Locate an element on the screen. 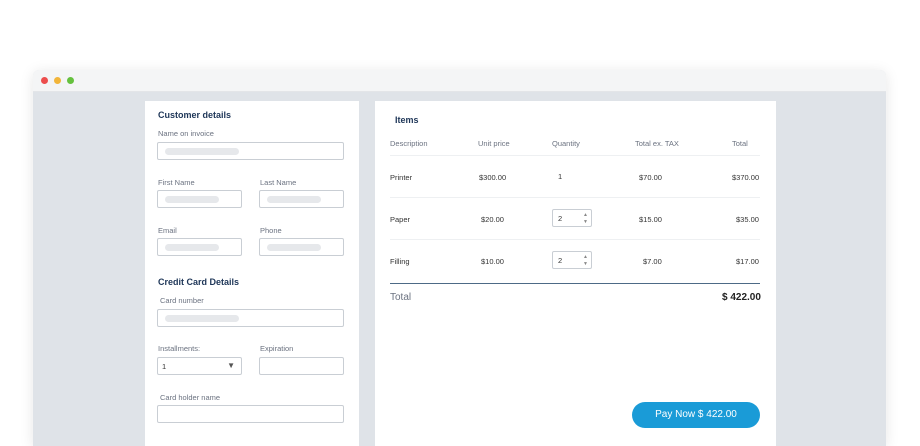 The image size is (920, 446). col-quantity: Quantity is located at coordinates (566, 143).